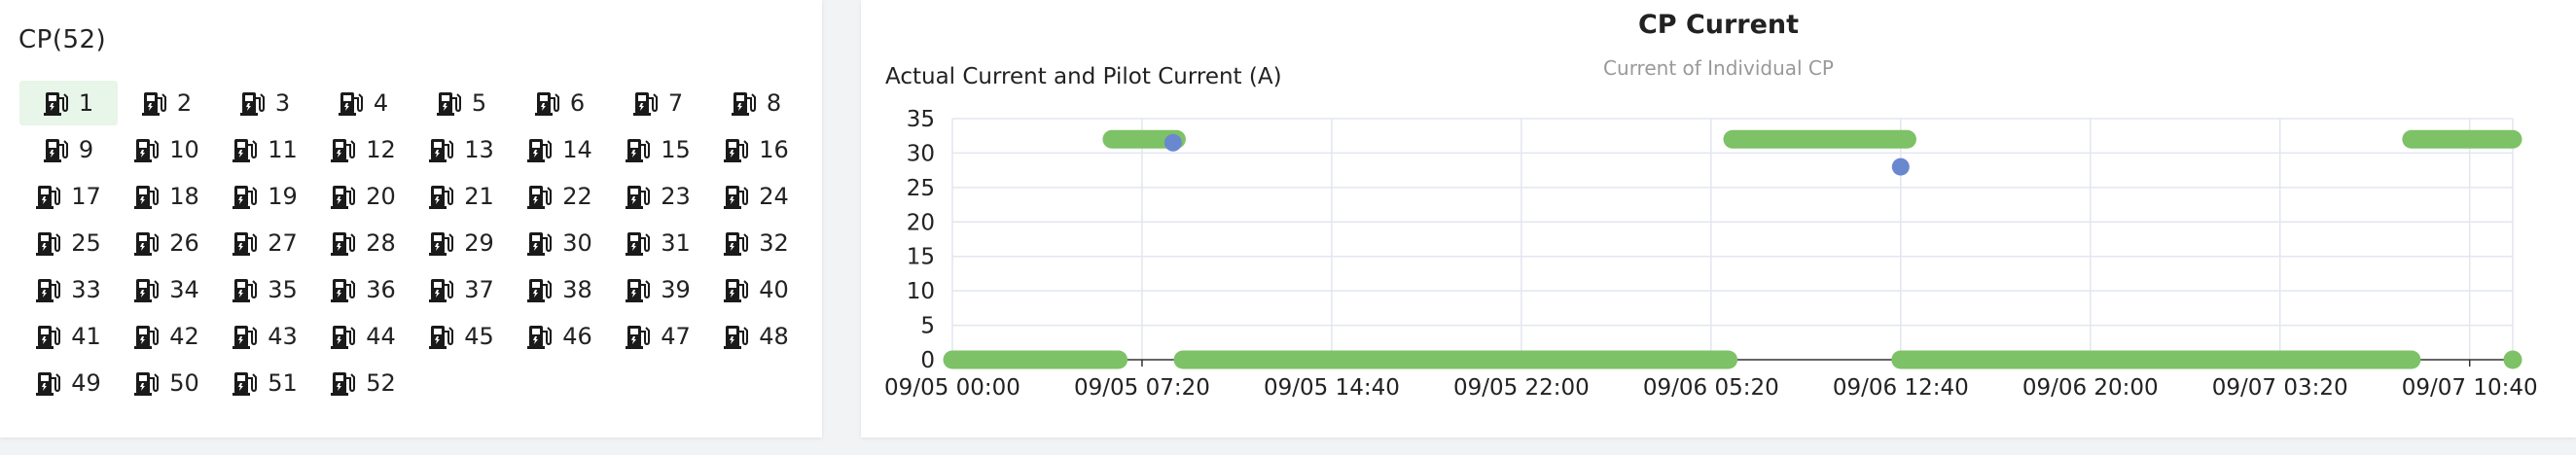 The height and width of the screenshot is (455, 2576). What do you see at coordinates (461, 196) in the screenshot?
I see `cp-item-21: 21` at bounding box center [461, 196].